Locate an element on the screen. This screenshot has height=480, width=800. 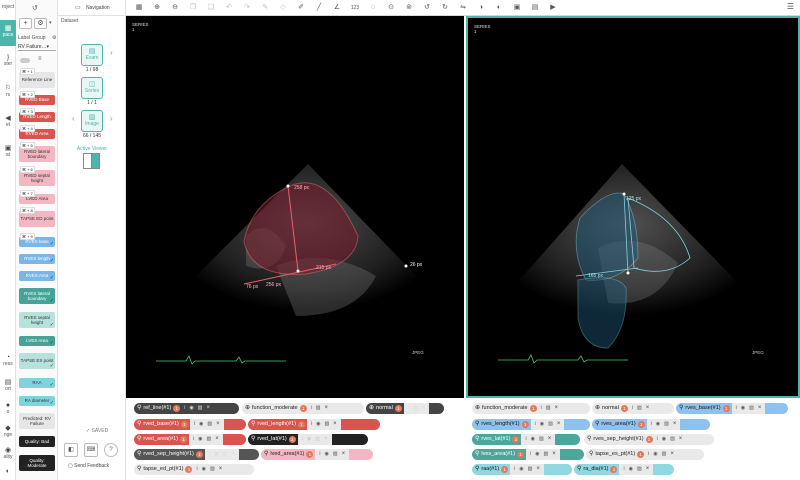
nav-info: ● o is located at coordinates (8, 412).